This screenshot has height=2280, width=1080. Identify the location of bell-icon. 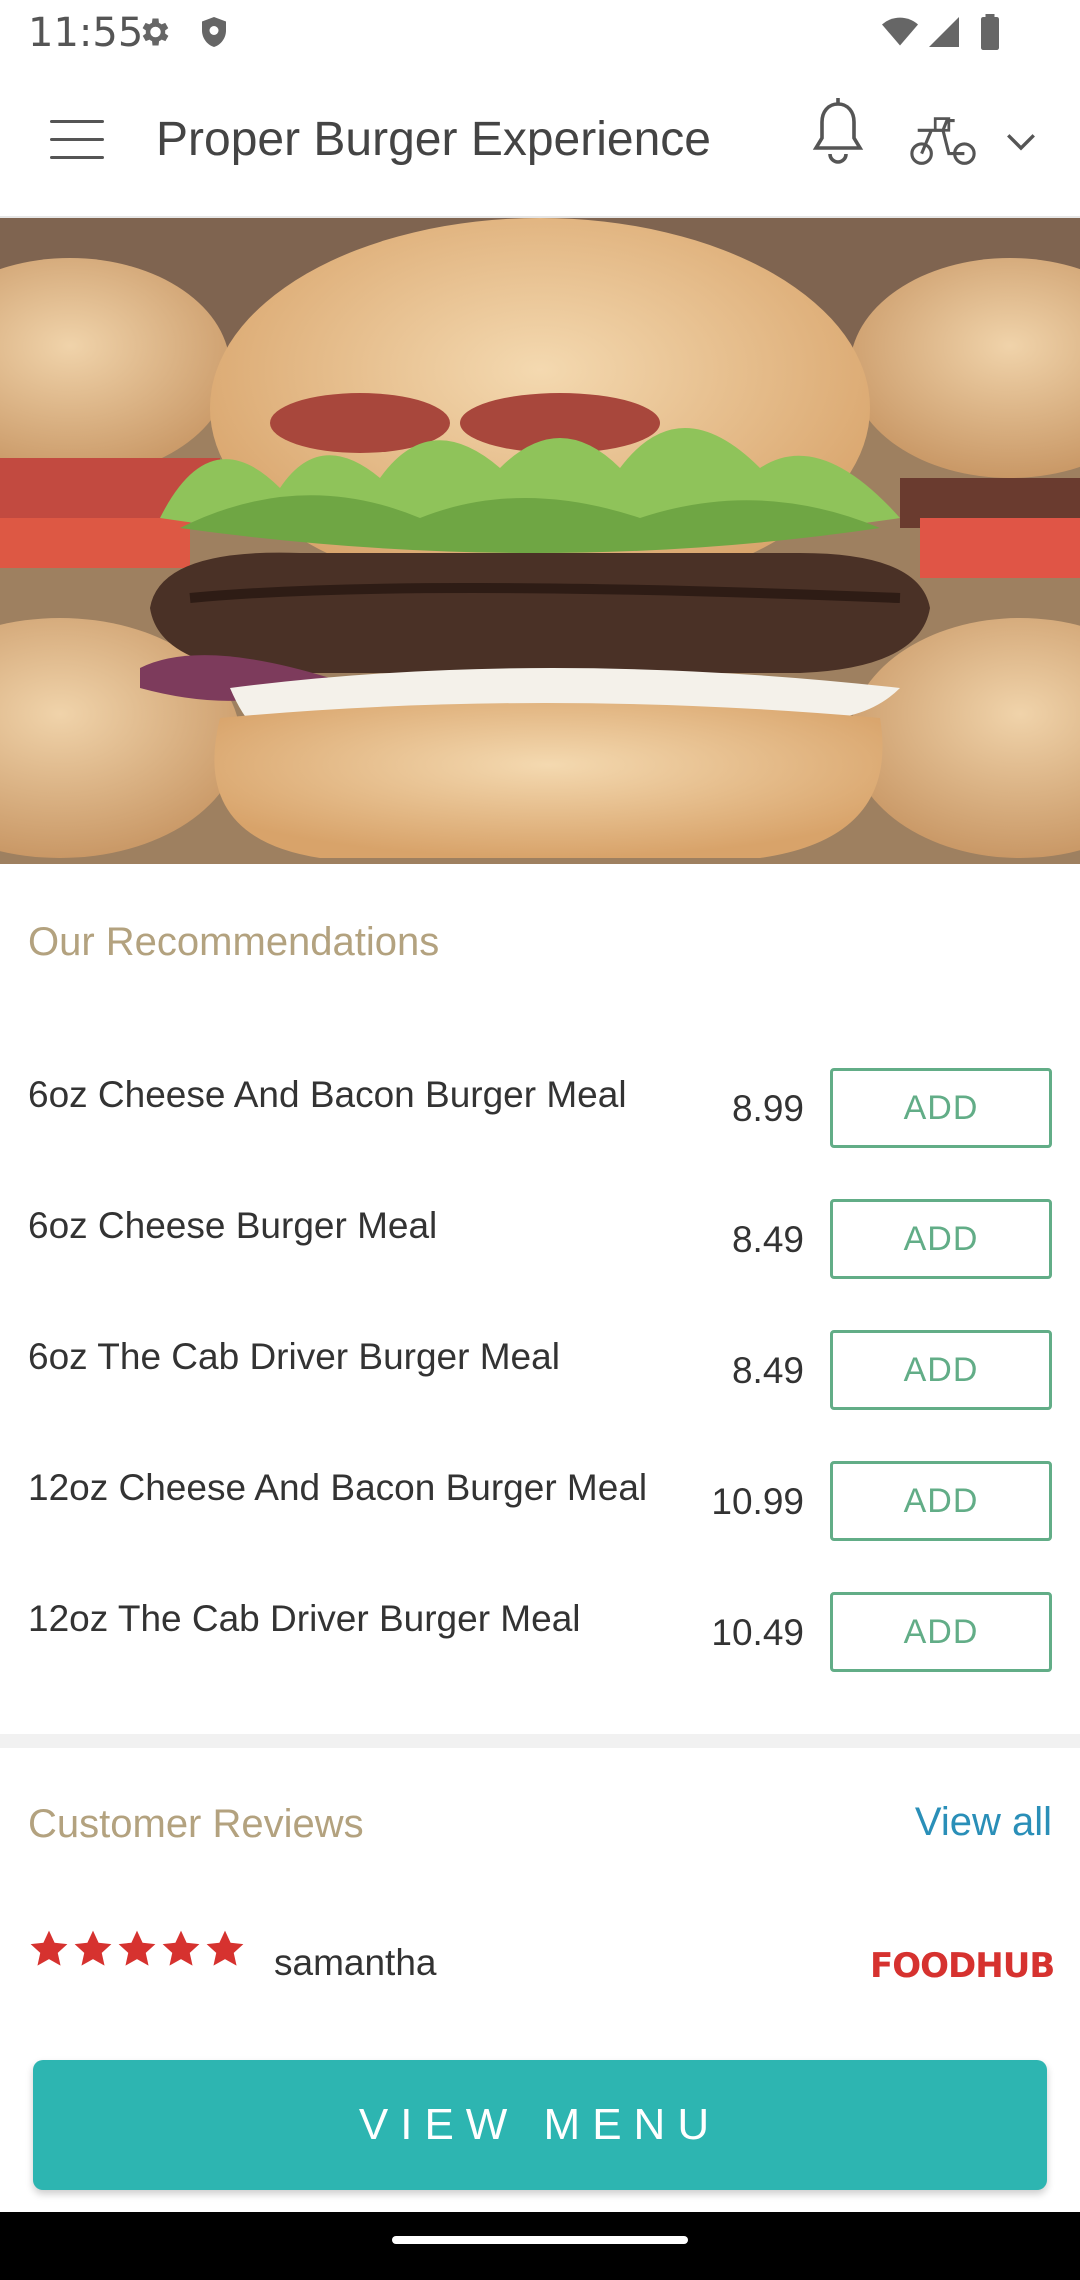
(838, 134).